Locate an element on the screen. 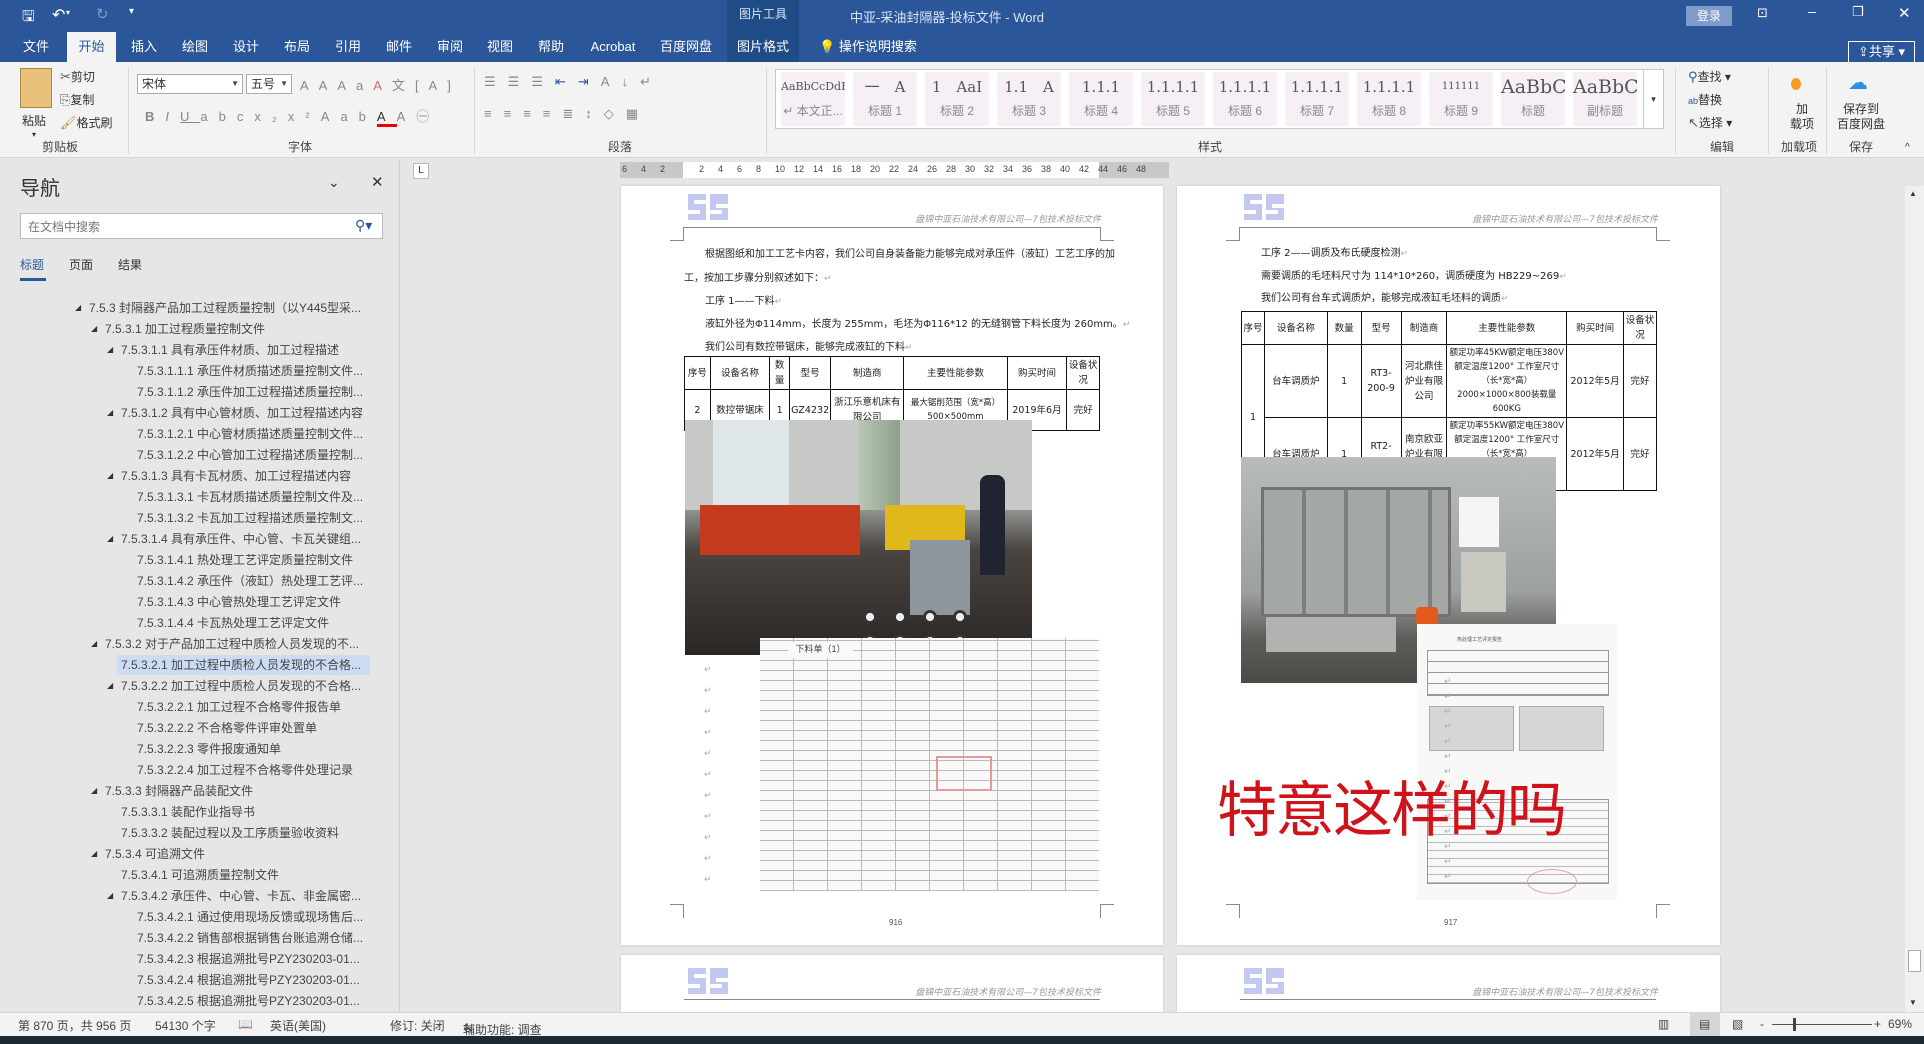  undo-dropdown-icon: ▾ is located at coordinates (68, 12).